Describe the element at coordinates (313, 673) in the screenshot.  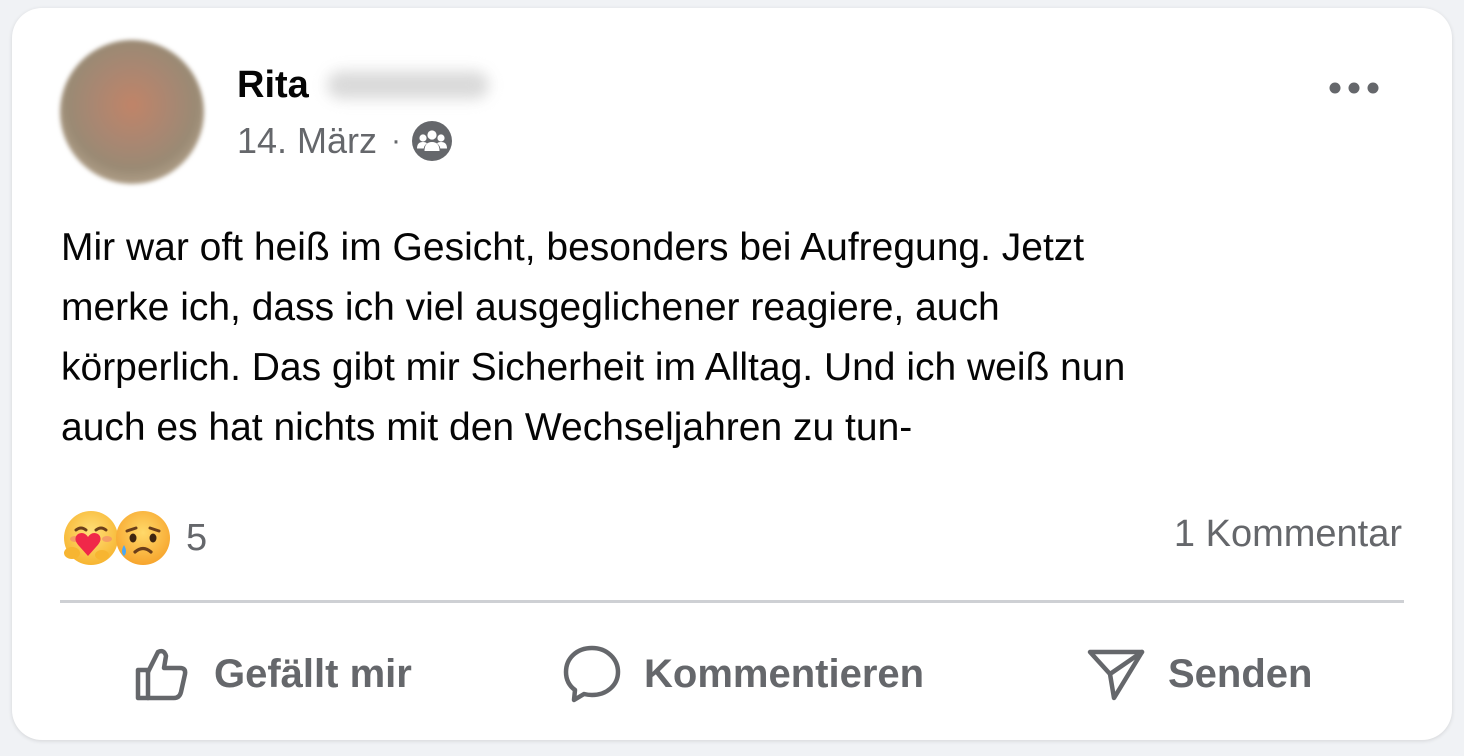
I see `like-label: Gefällt mir` at that location.